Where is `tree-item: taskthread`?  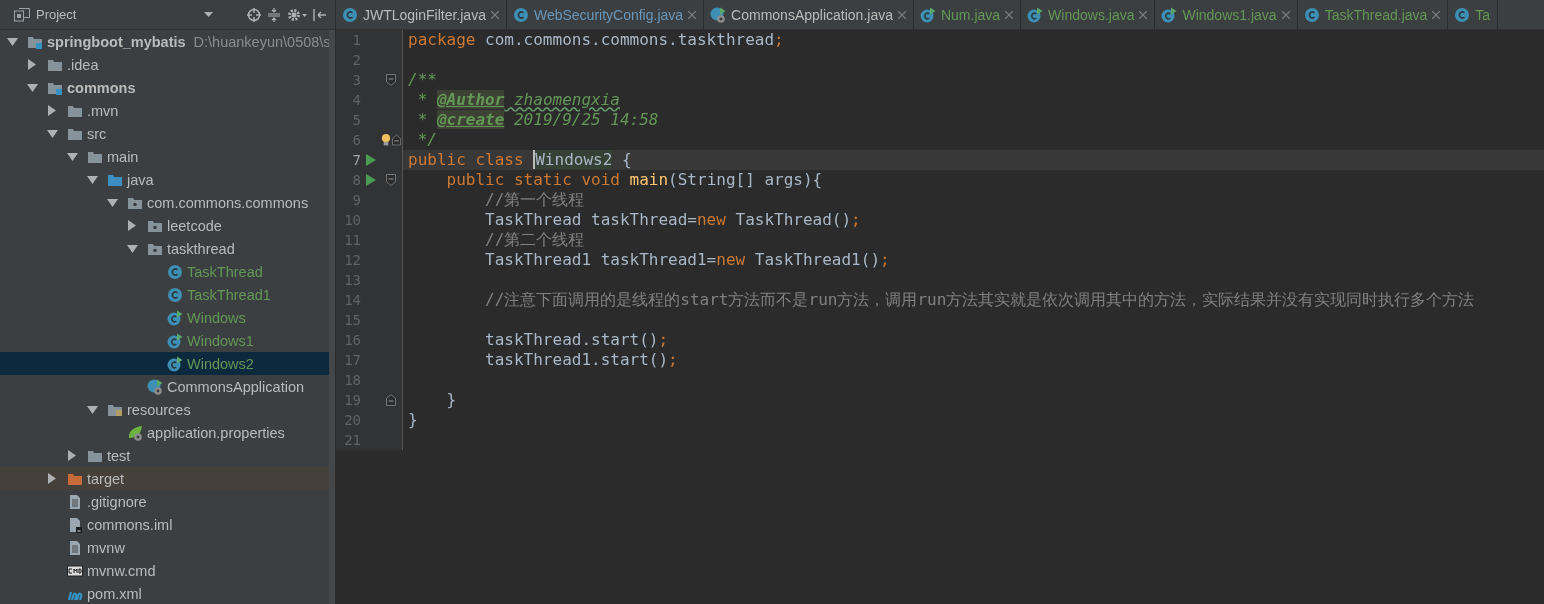 tree-item: taskthread is located at coordinates (164, 248).